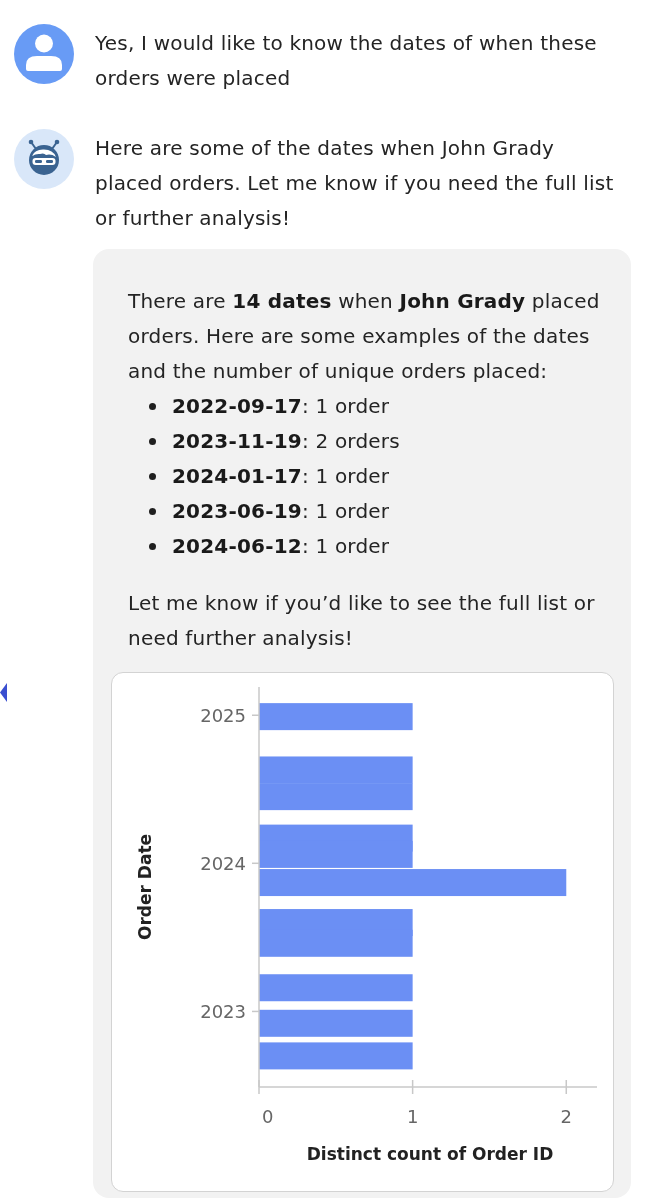 The width and height of the screenshot is (646, 1201). What do you see at coordinates (268, 1116) in the screenshot?
I see `tick-label: 0` at bounding box center [268, 1116].